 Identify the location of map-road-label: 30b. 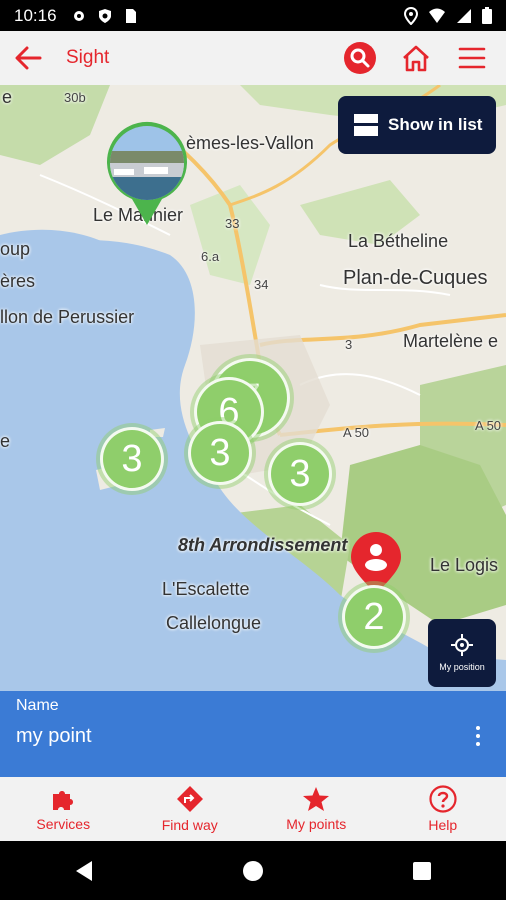
(75, 97).